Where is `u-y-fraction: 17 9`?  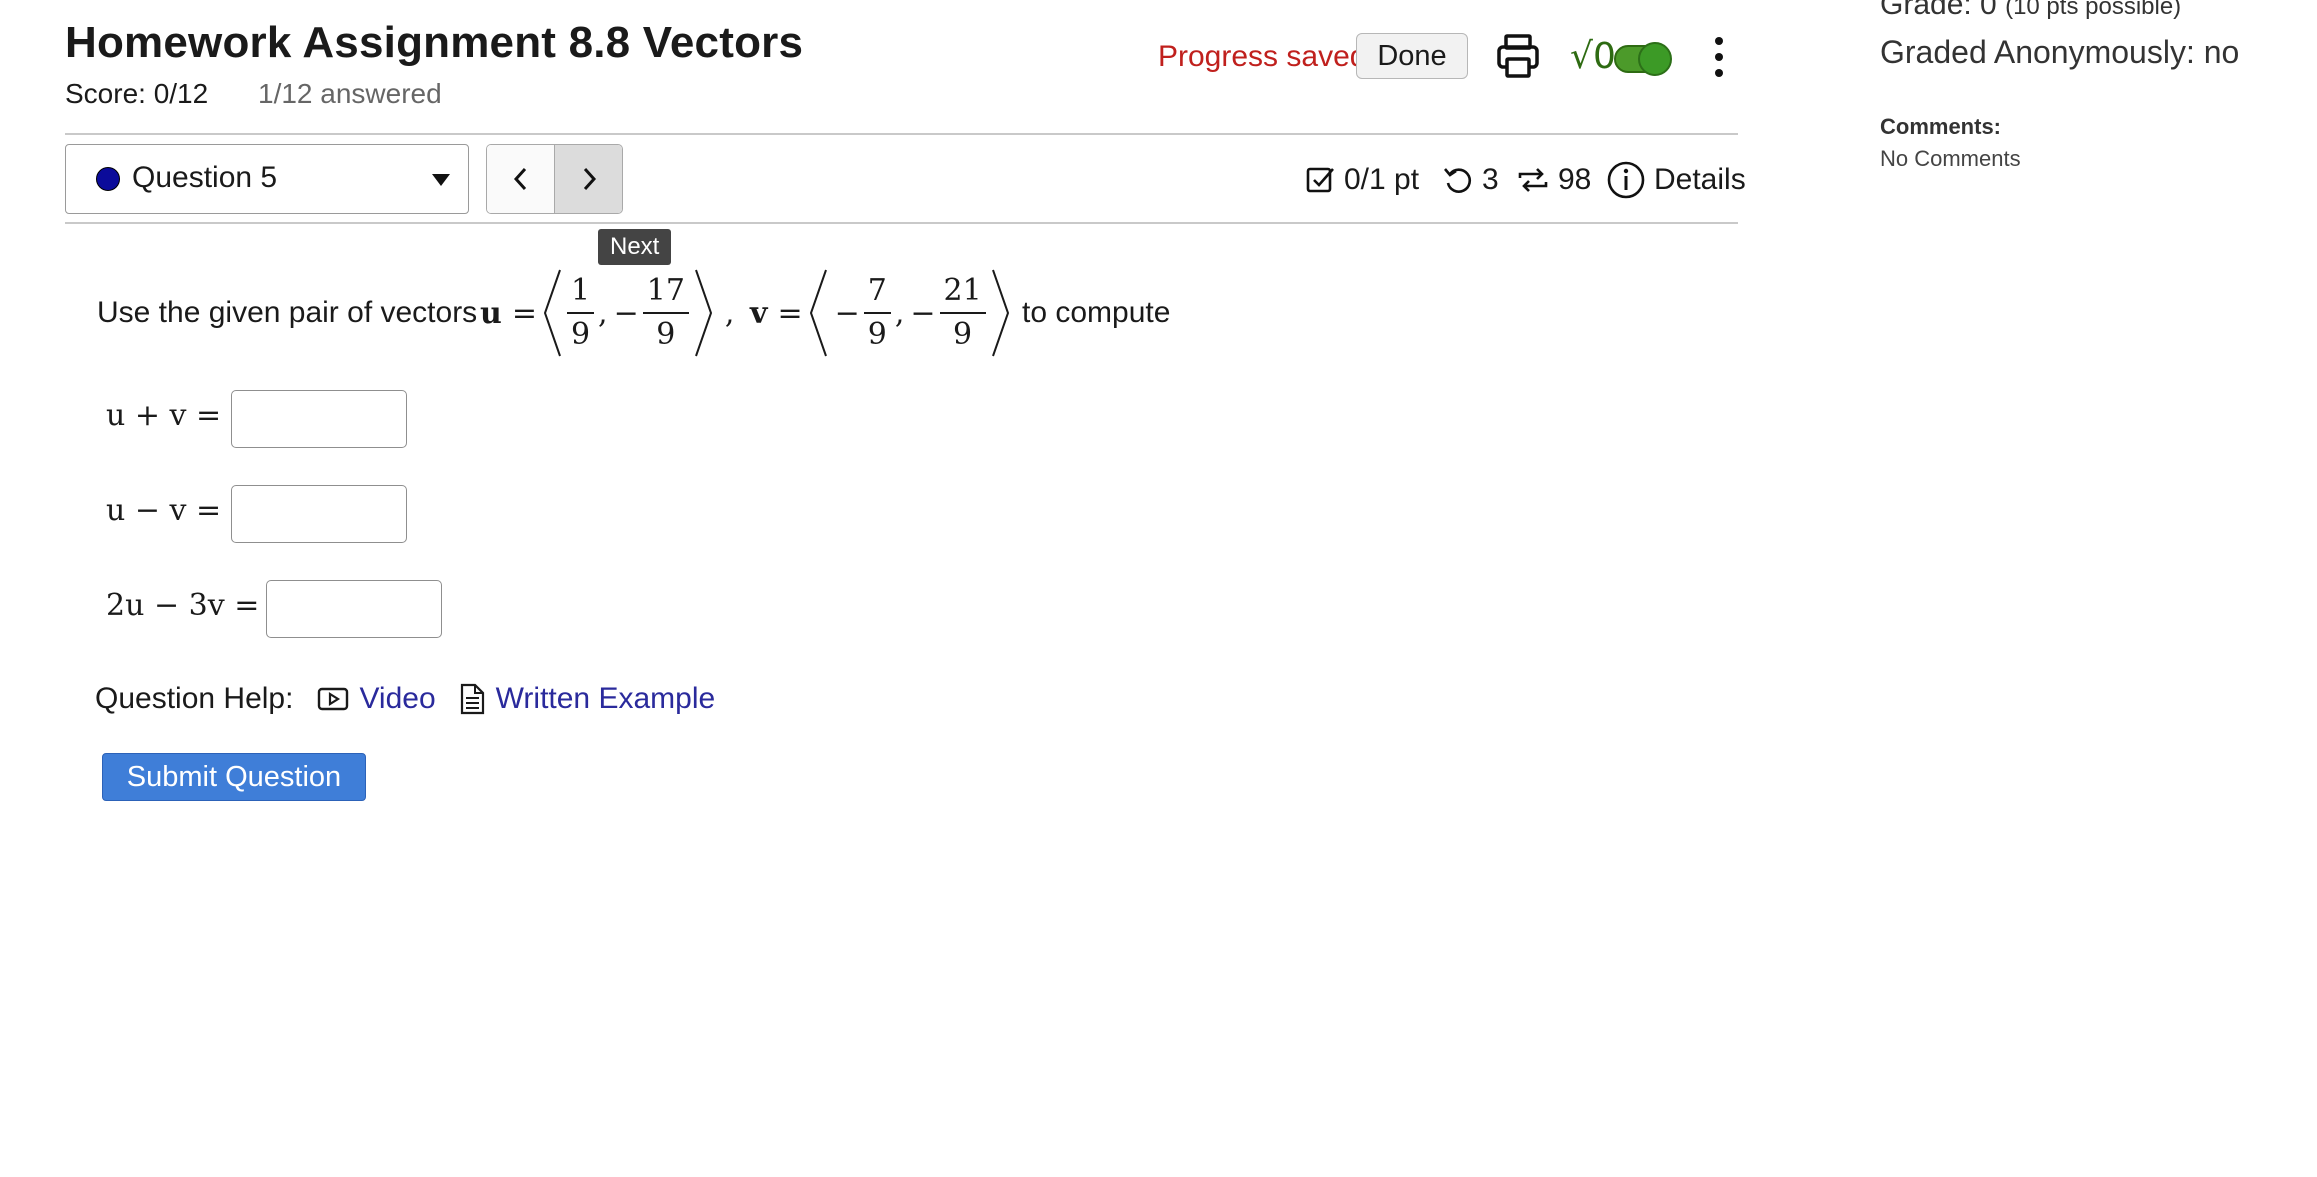
u-y-fraction: 17 9 is located at coordinates (665, 314).